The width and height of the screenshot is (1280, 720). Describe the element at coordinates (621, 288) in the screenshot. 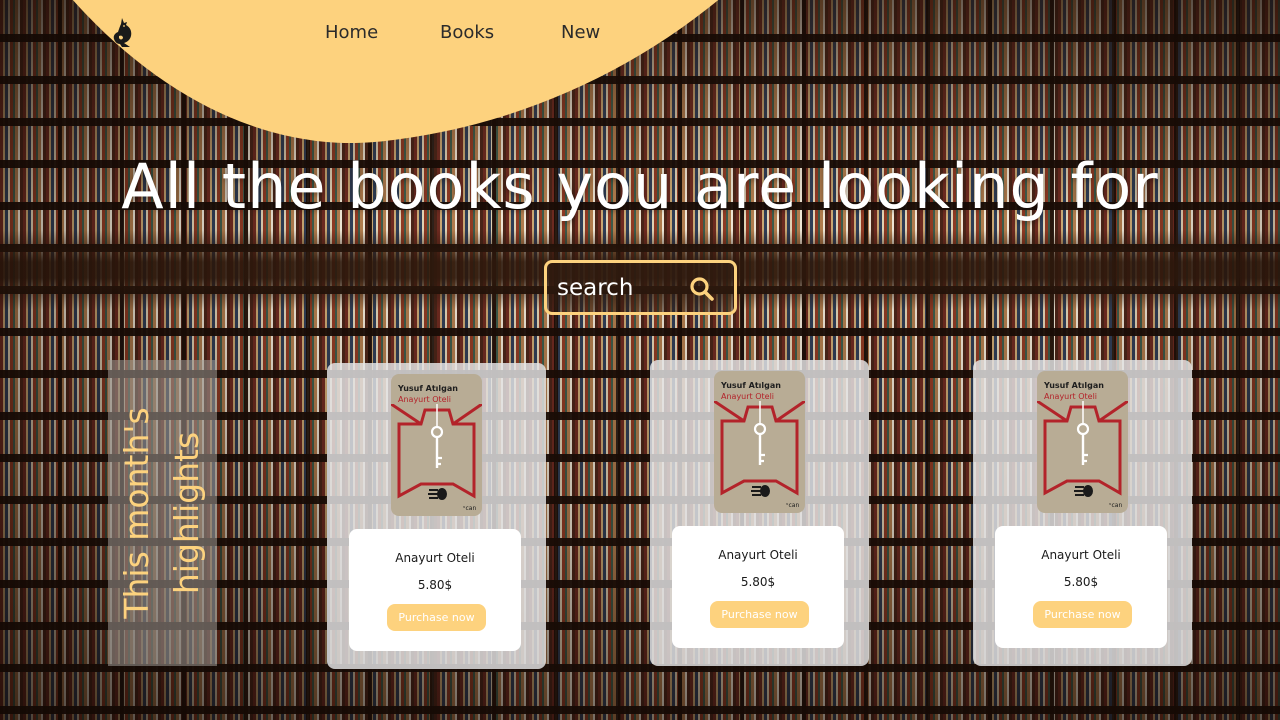

I see `search-input` at that location.